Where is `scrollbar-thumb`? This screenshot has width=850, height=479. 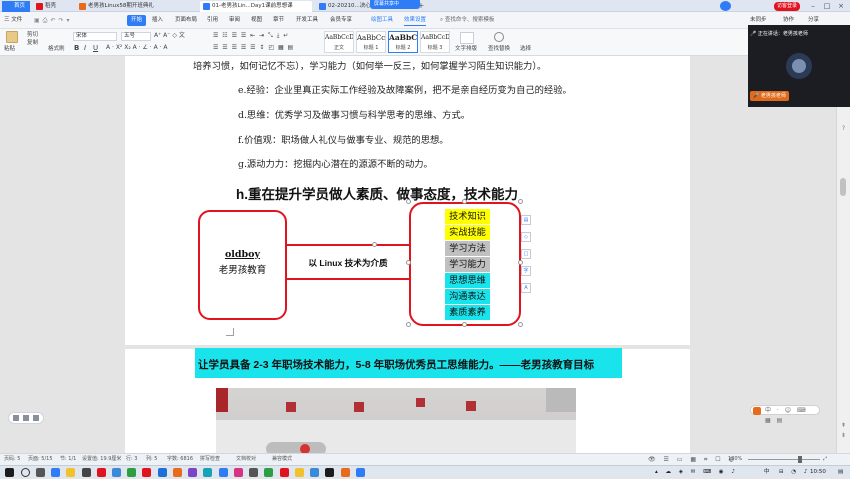 scrollbar-thumb is located at coordinates (843, 187).